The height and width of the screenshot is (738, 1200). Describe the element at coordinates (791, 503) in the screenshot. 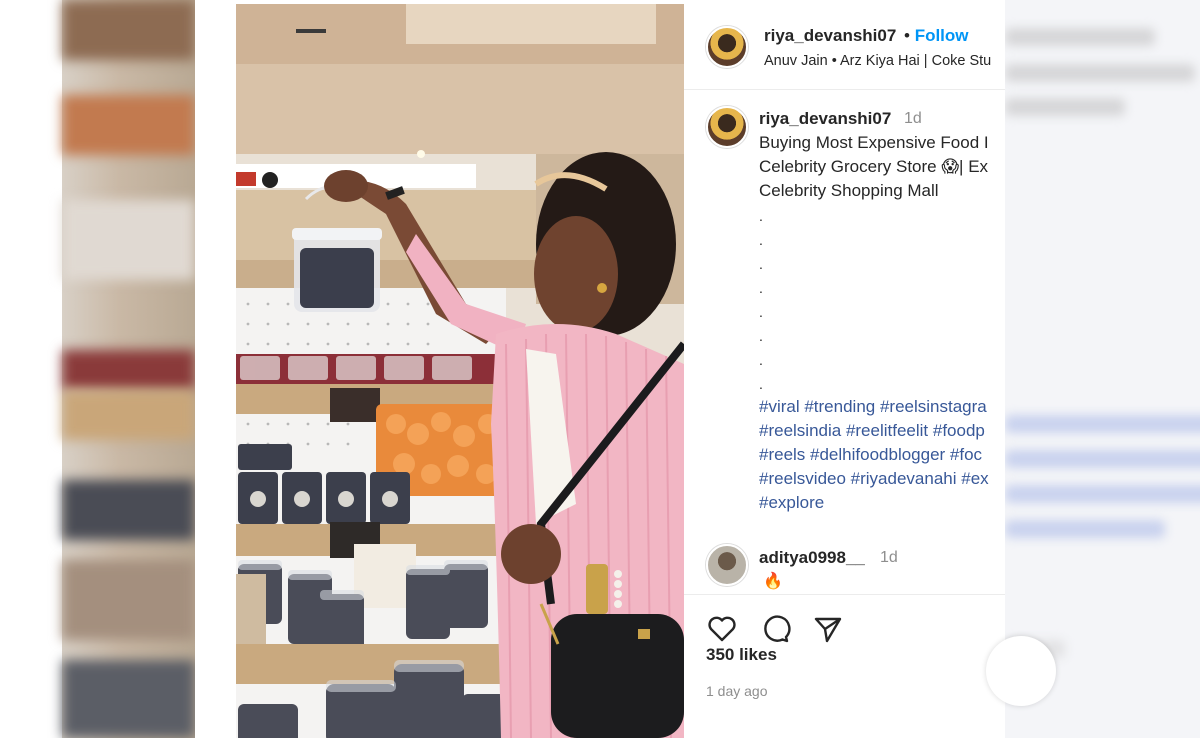

I see `hashtag-line: #explore` at that location.